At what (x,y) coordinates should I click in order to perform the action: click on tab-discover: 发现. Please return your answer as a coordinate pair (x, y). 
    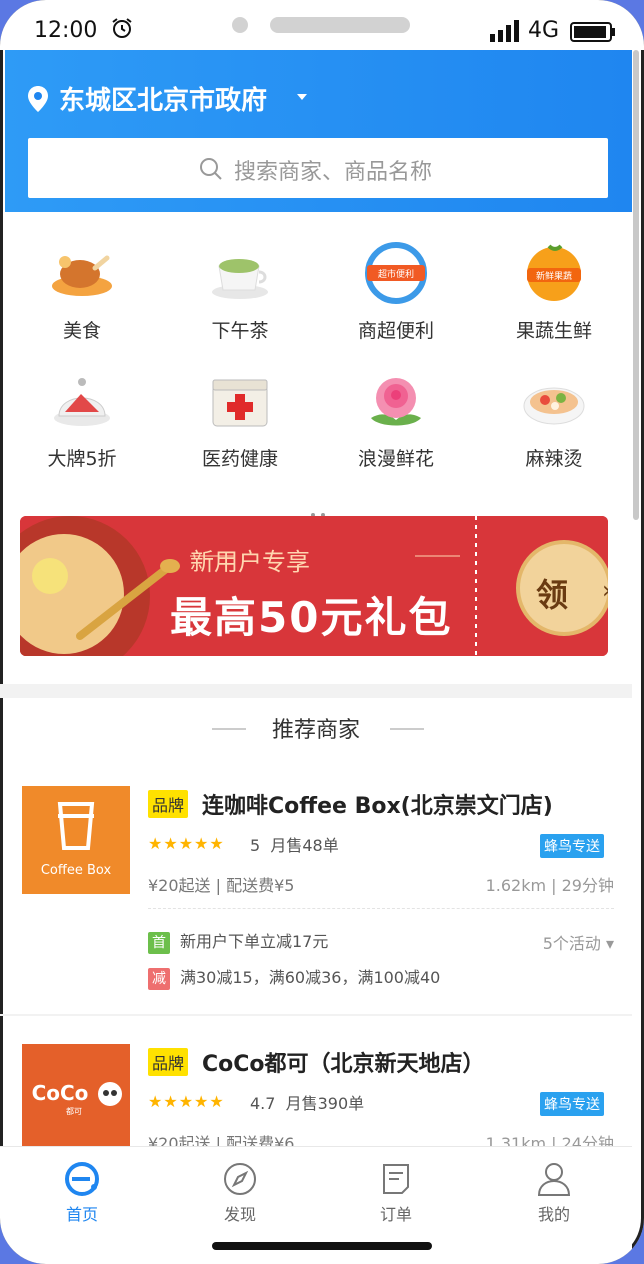
    Looking at the image, I should click on (240, 1193).